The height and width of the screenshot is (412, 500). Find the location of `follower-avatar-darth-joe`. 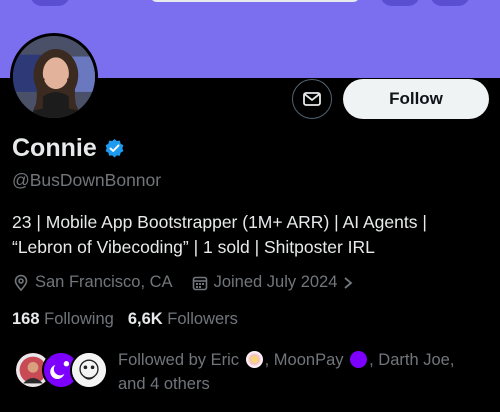

follower-avatar-darth-joe is located at coordinates (89, 370).